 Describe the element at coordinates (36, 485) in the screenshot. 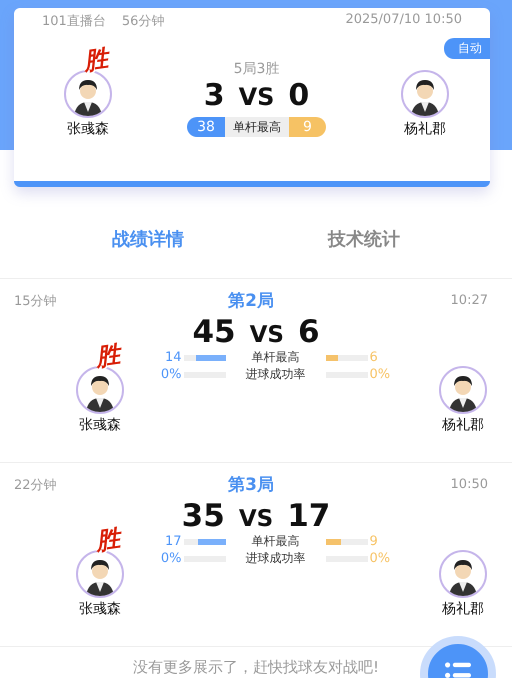

I see `duration-label: 22分钟` at that location.